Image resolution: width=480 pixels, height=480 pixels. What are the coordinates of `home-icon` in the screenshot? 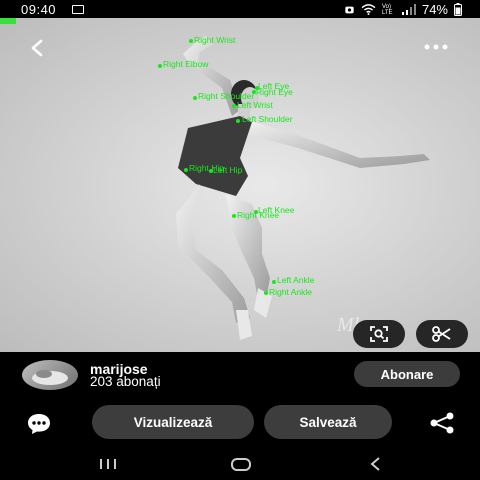 It's located at (241, 464).